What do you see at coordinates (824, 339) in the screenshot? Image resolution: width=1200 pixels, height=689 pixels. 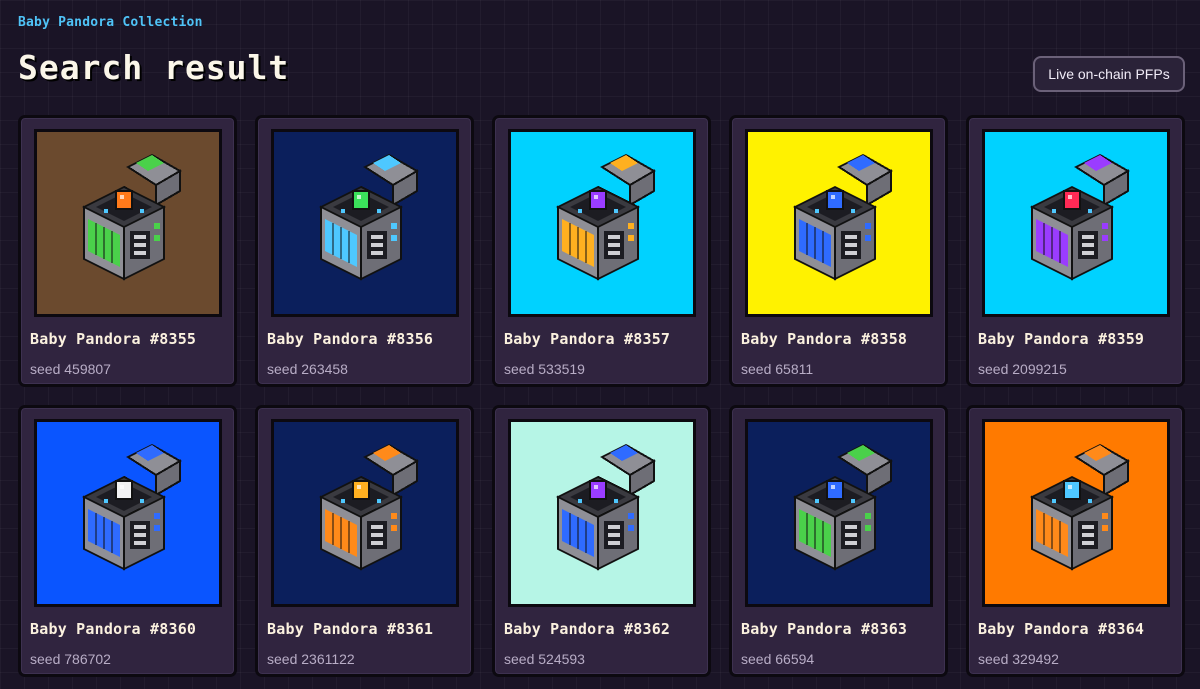 I see `pfp-name: Baby Pandora #8358` at bounding box center [824, 339].